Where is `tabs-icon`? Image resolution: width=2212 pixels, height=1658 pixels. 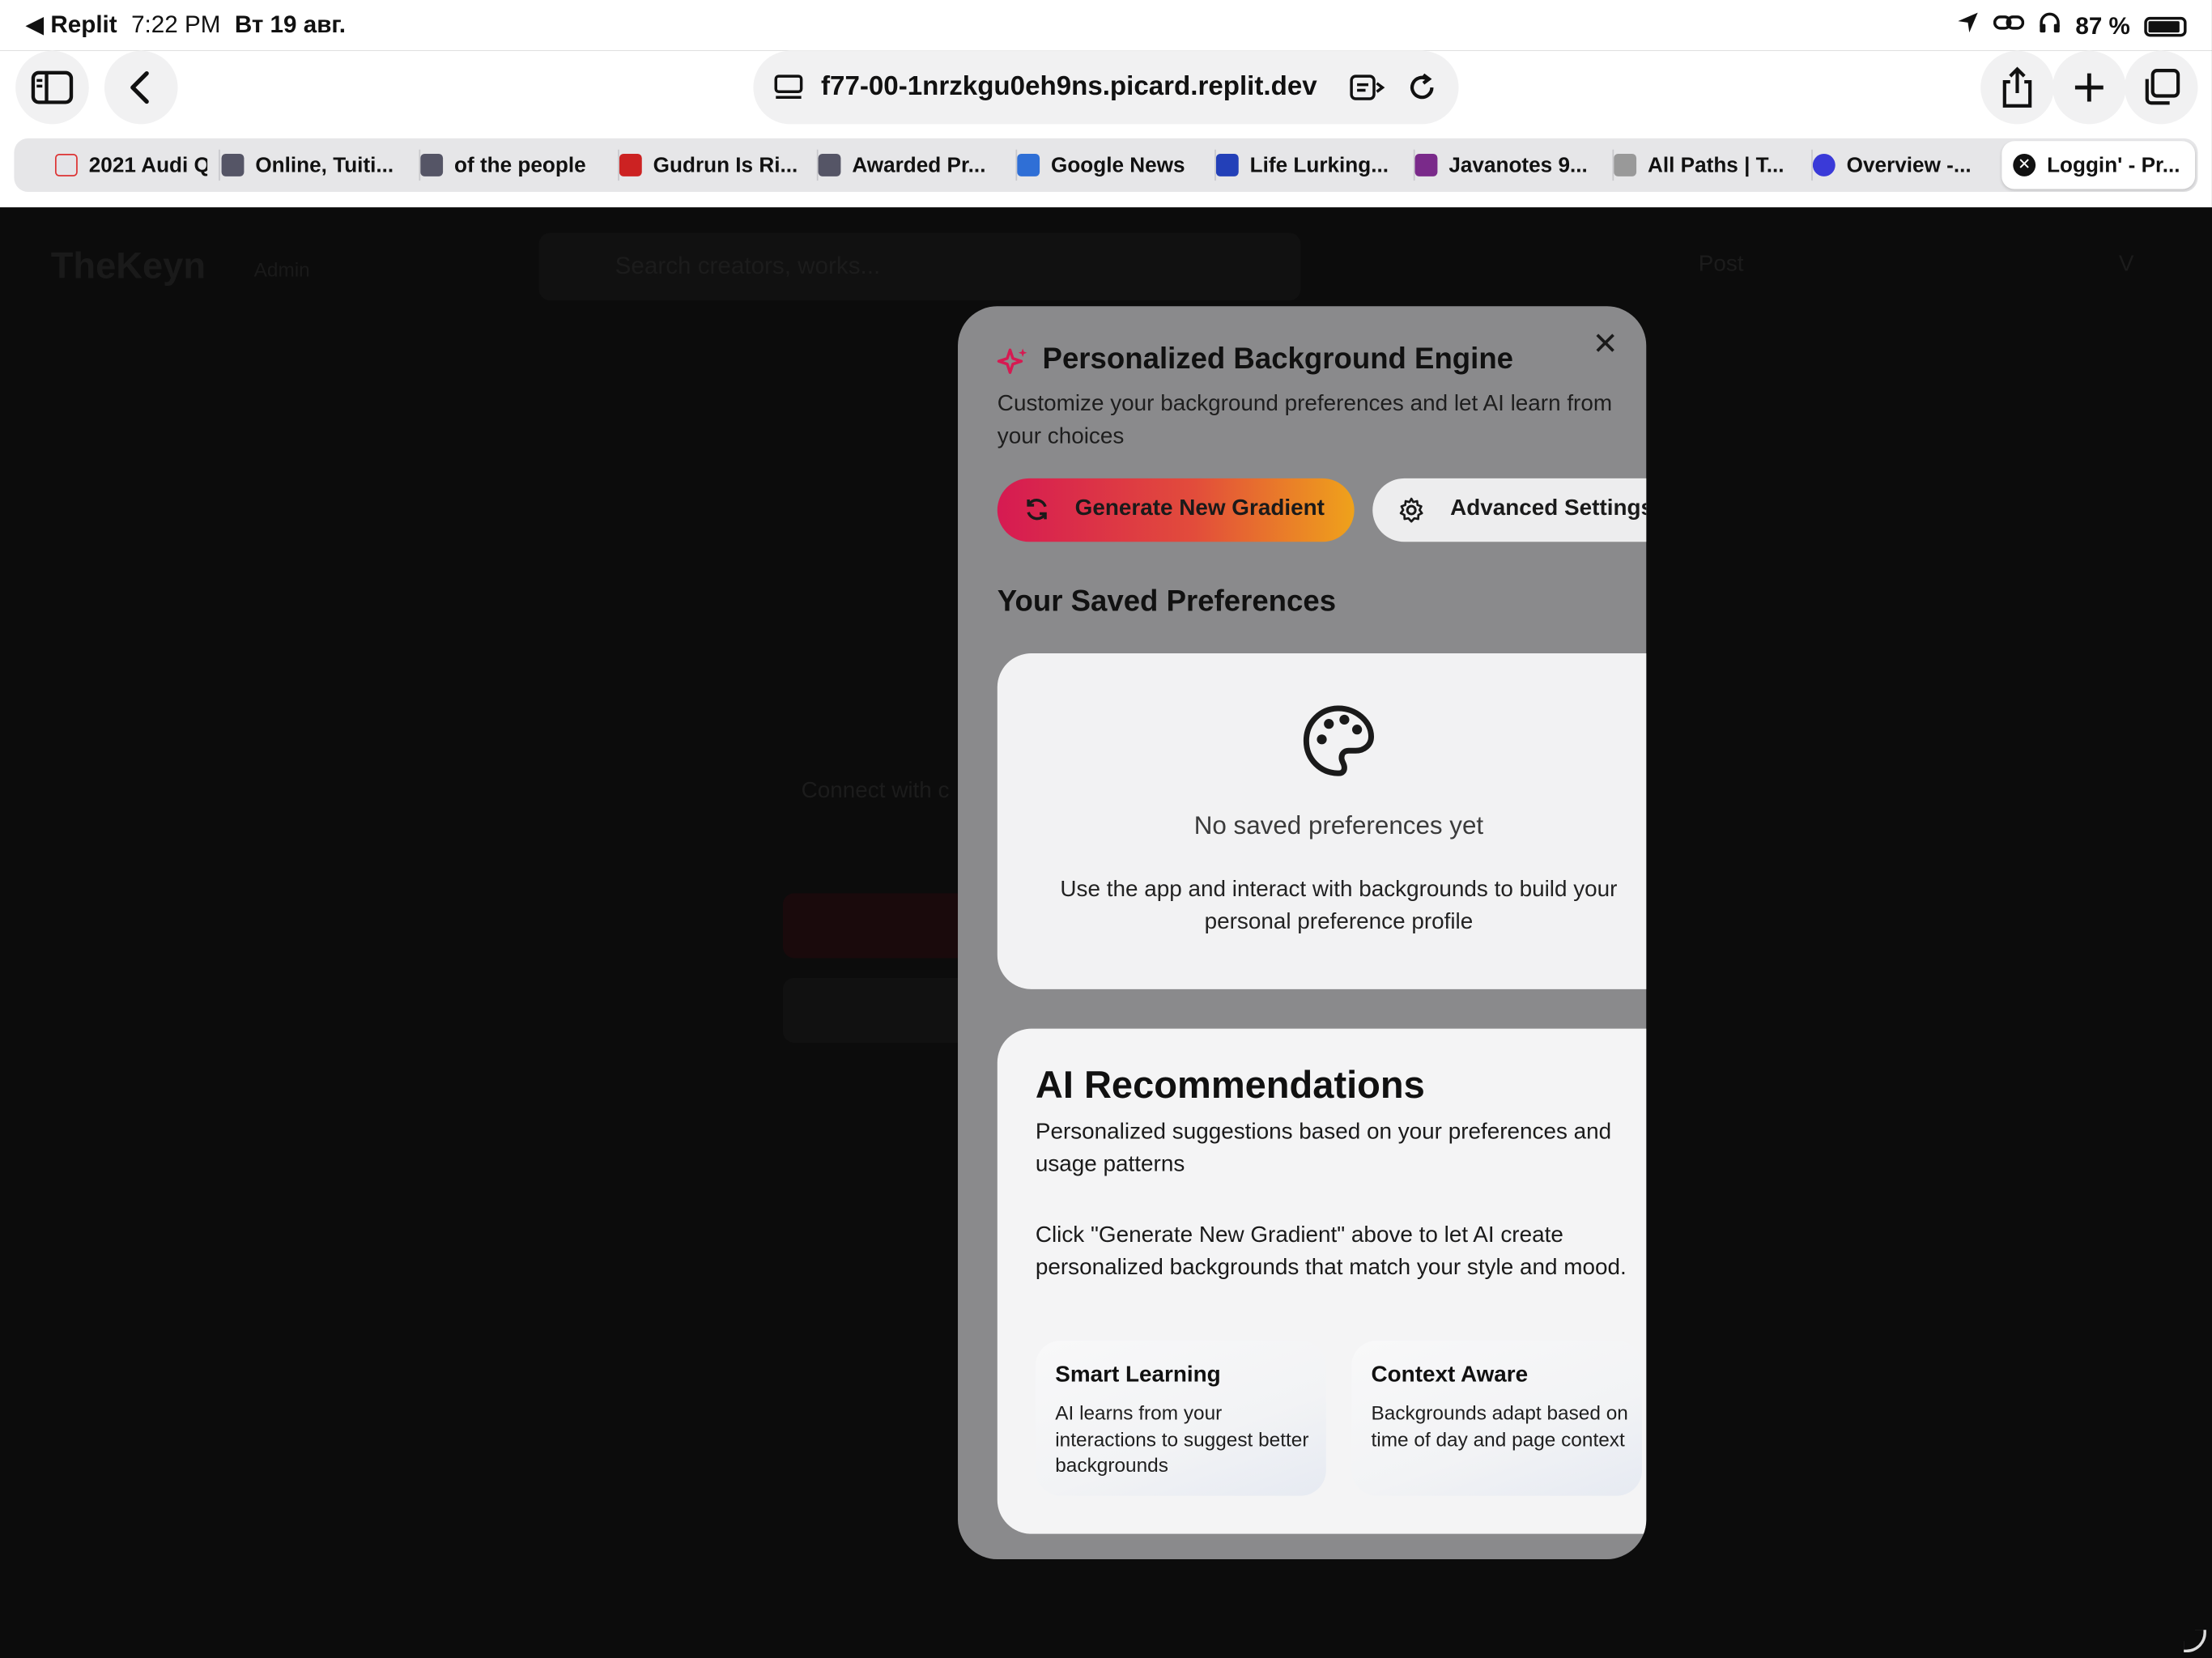 tabs-icon is located at coordinates (2163, 87).